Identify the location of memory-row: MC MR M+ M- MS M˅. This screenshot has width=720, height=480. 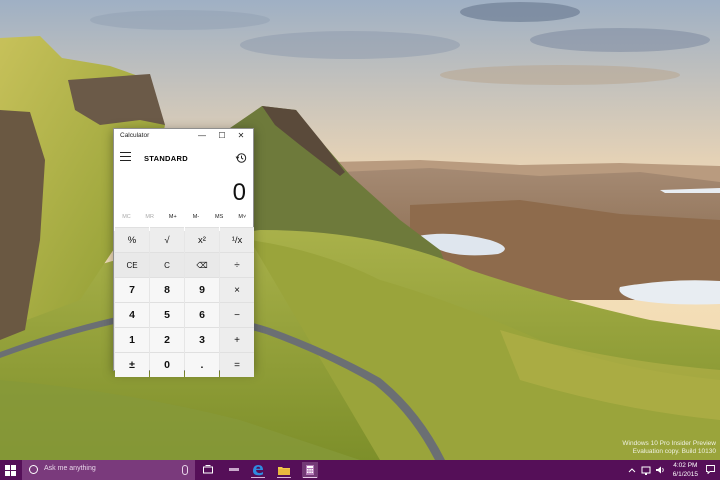
(183, 217).